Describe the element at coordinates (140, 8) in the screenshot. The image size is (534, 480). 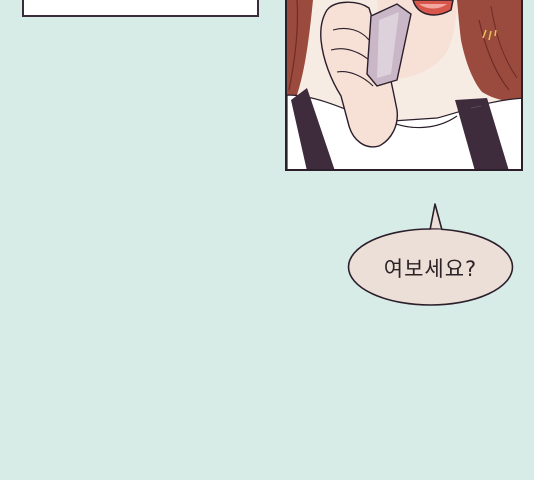
I see `previous-panel-edge` at that location.